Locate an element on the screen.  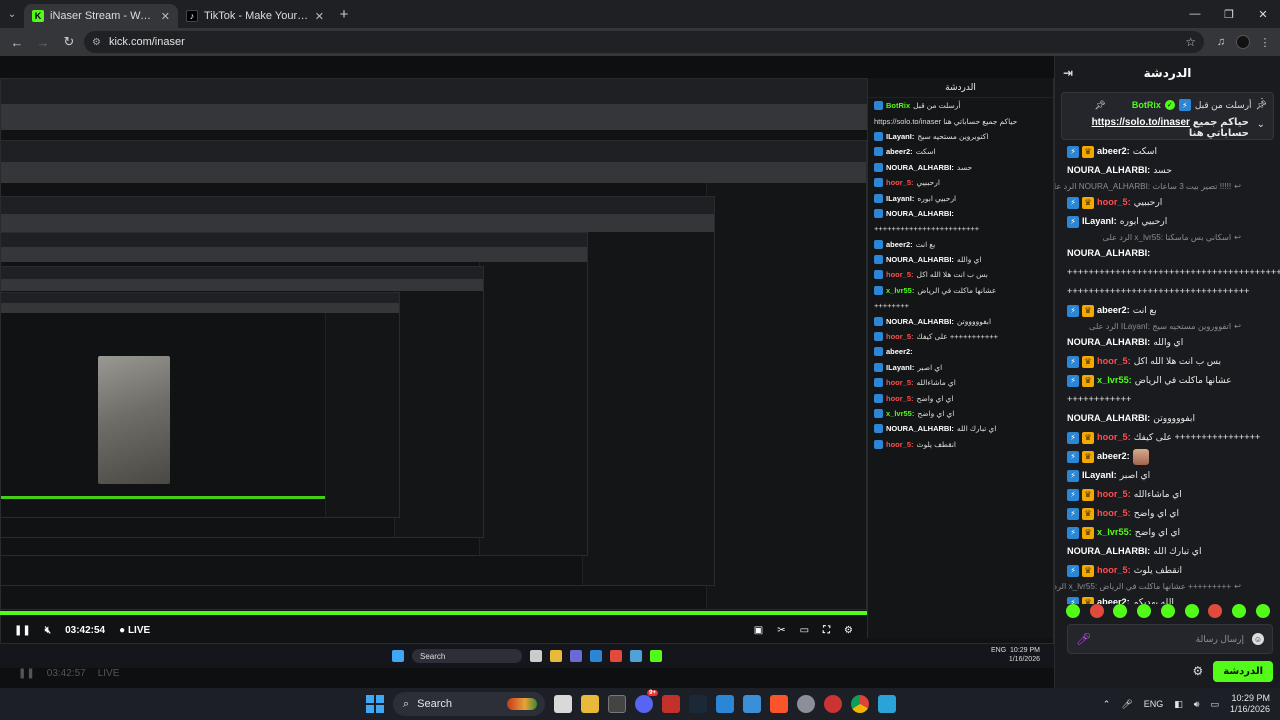
microphone-icon: 🎤︎ is located at coordinates (1083, 639).